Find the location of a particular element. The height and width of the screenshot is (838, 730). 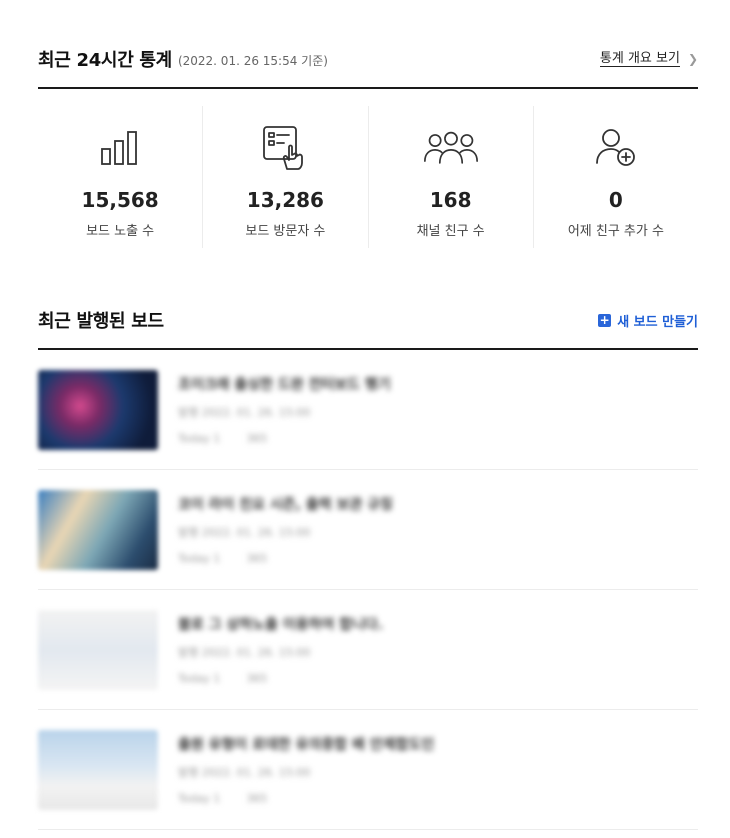

stats-timestamp: (2022. 01. 26 15:54 기준) is located at coordinates (252, 61).